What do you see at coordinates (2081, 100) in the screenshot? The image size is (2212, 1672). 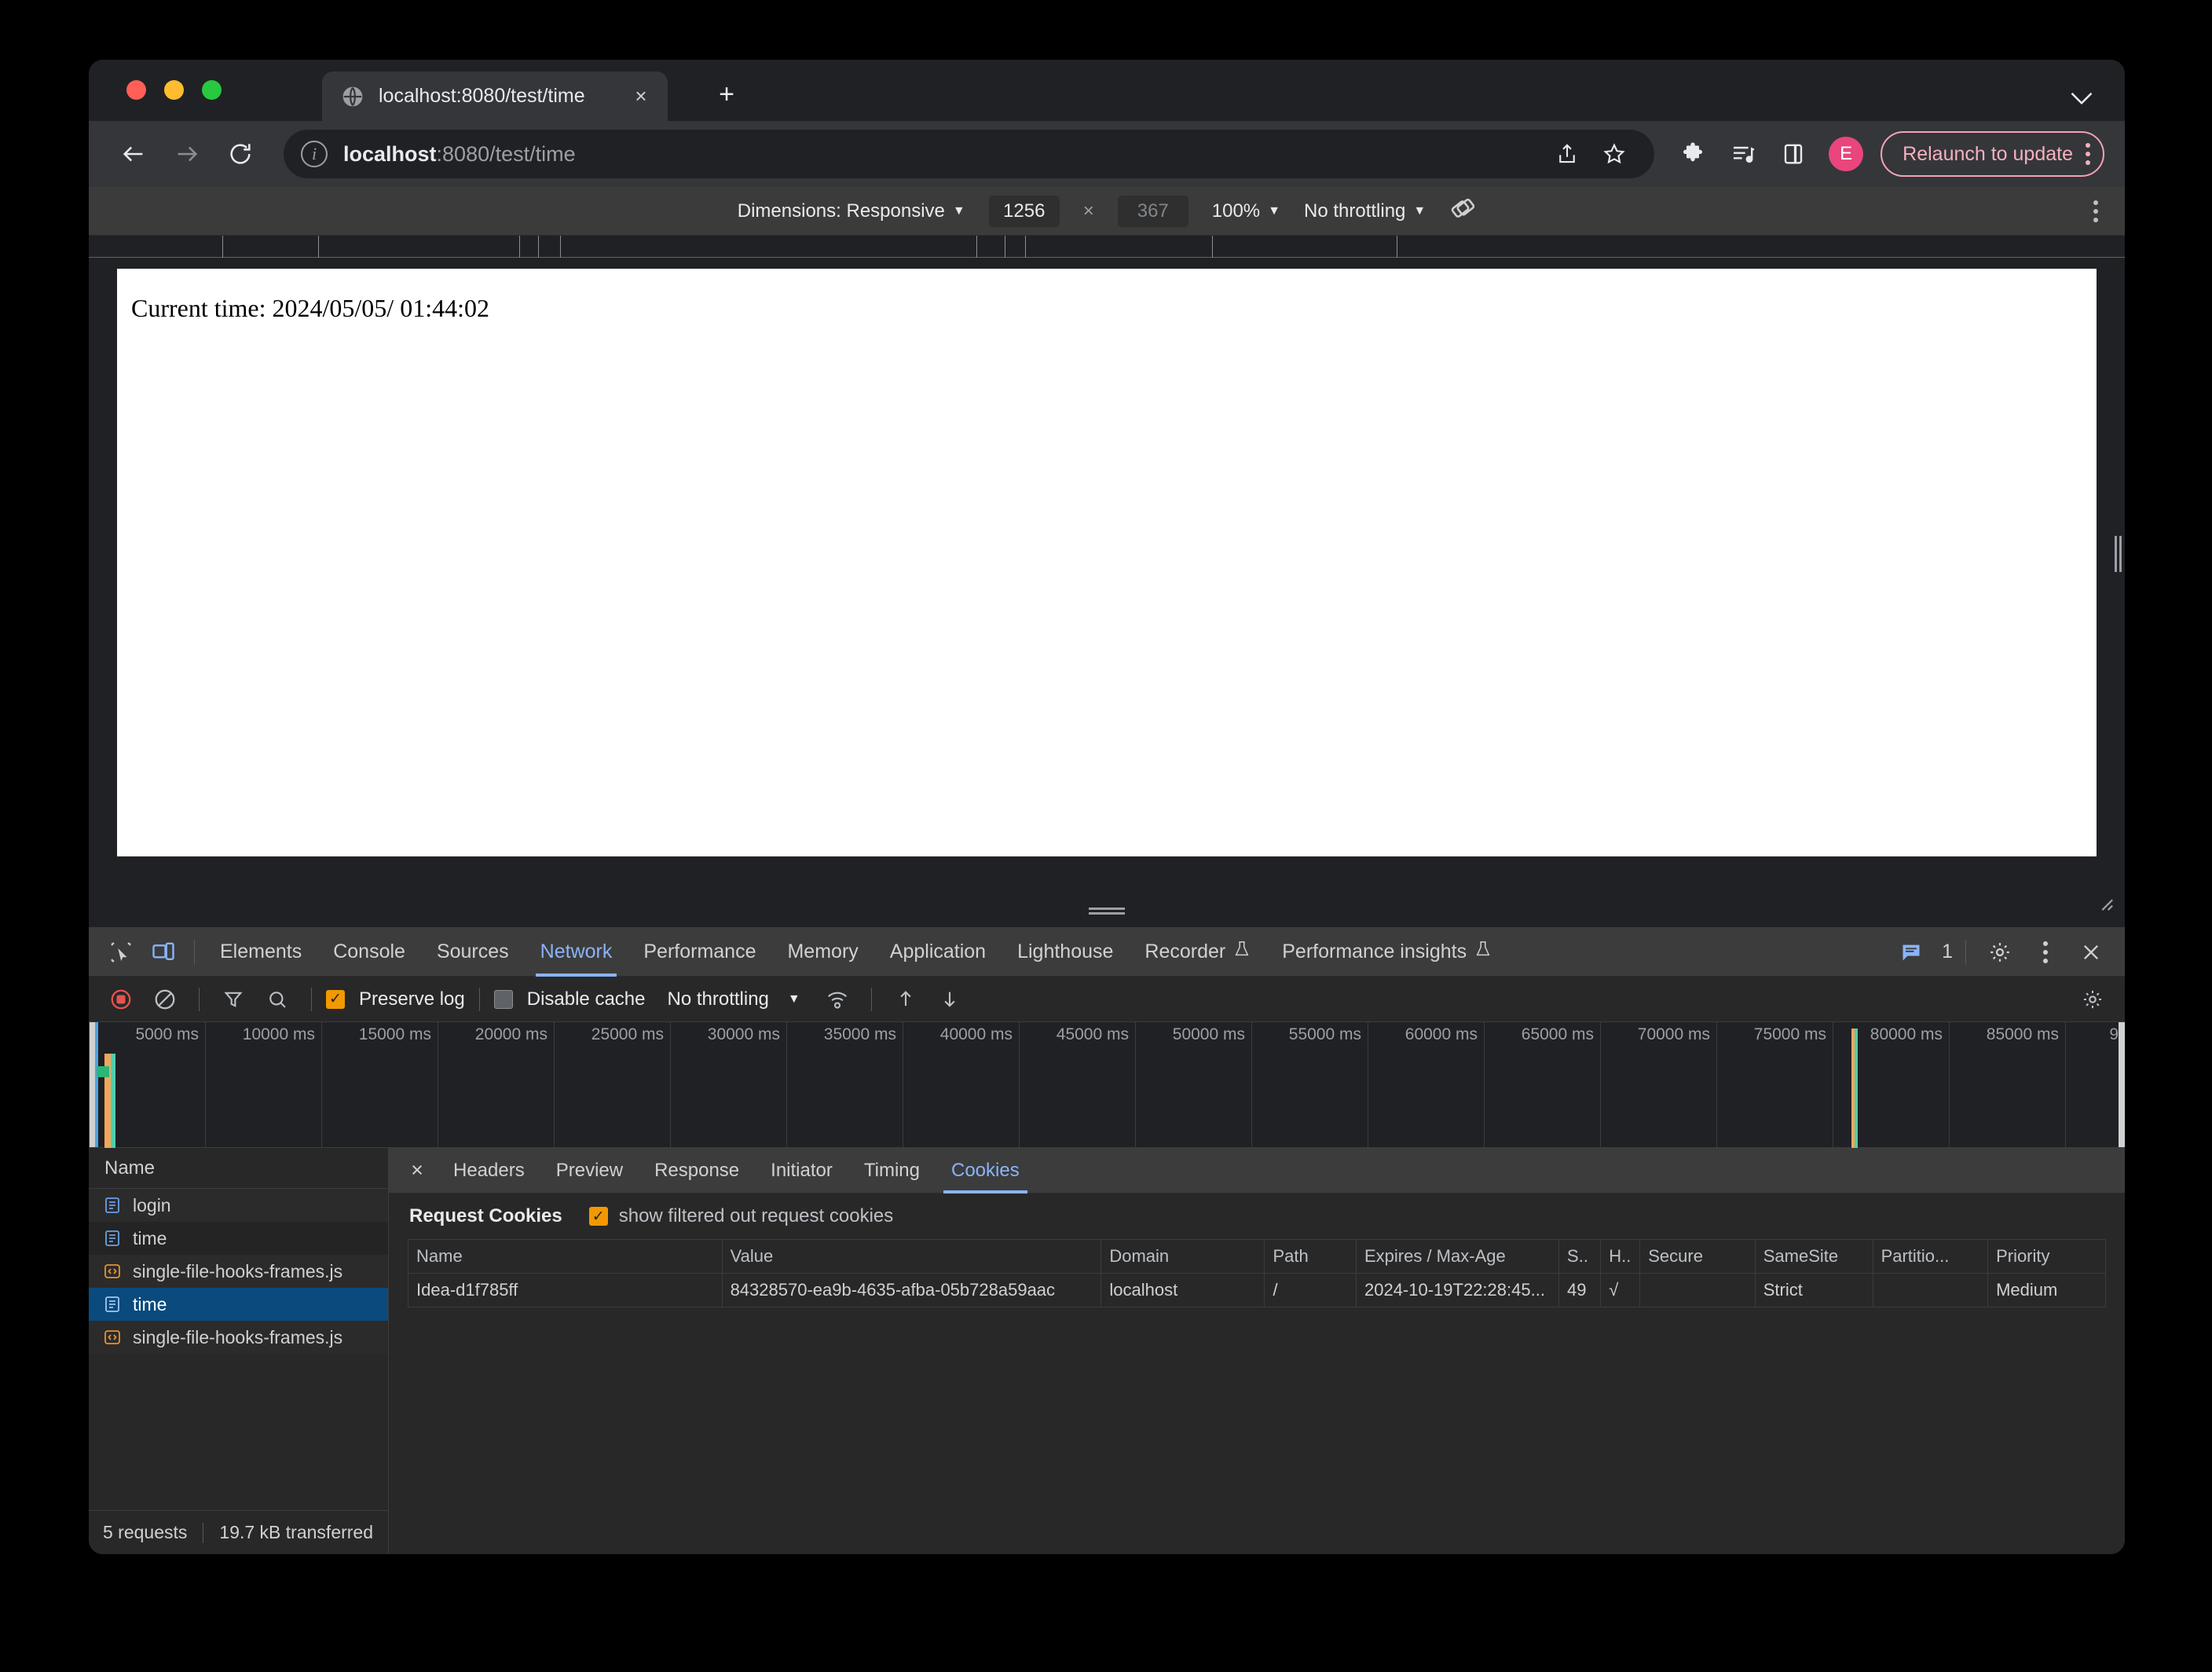 I see `chevron-down-icon` at bounding box center [2081, 100].